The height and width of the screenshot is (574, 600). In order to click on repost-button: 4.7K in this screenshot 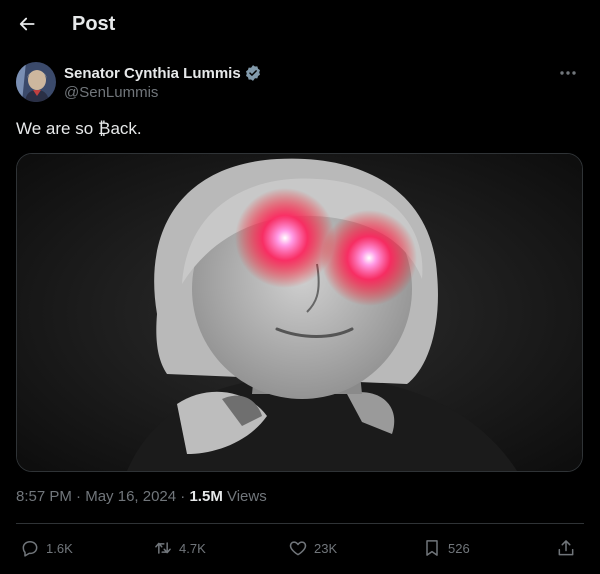, I will do `click(179, 548)`.